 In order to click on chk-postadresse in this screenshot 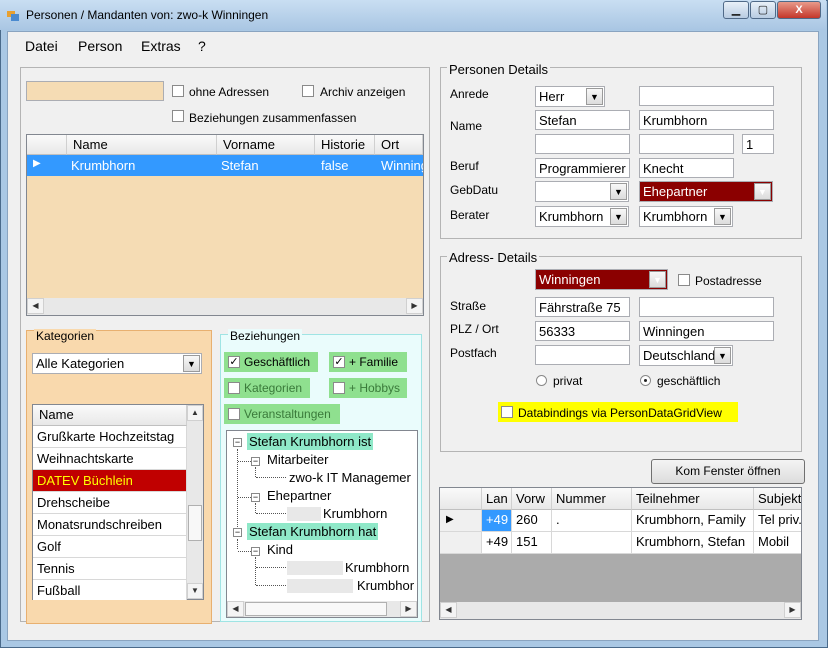, I will do `click(684, 280)`.